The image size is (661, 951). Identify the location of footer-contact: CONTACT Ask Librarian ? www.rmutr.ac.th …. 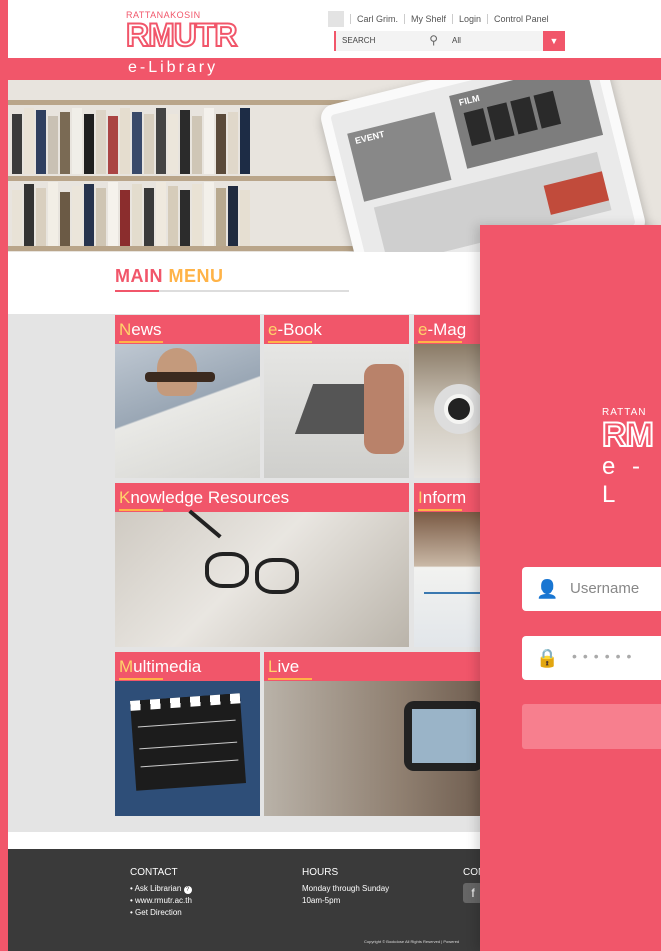
(161, 893).